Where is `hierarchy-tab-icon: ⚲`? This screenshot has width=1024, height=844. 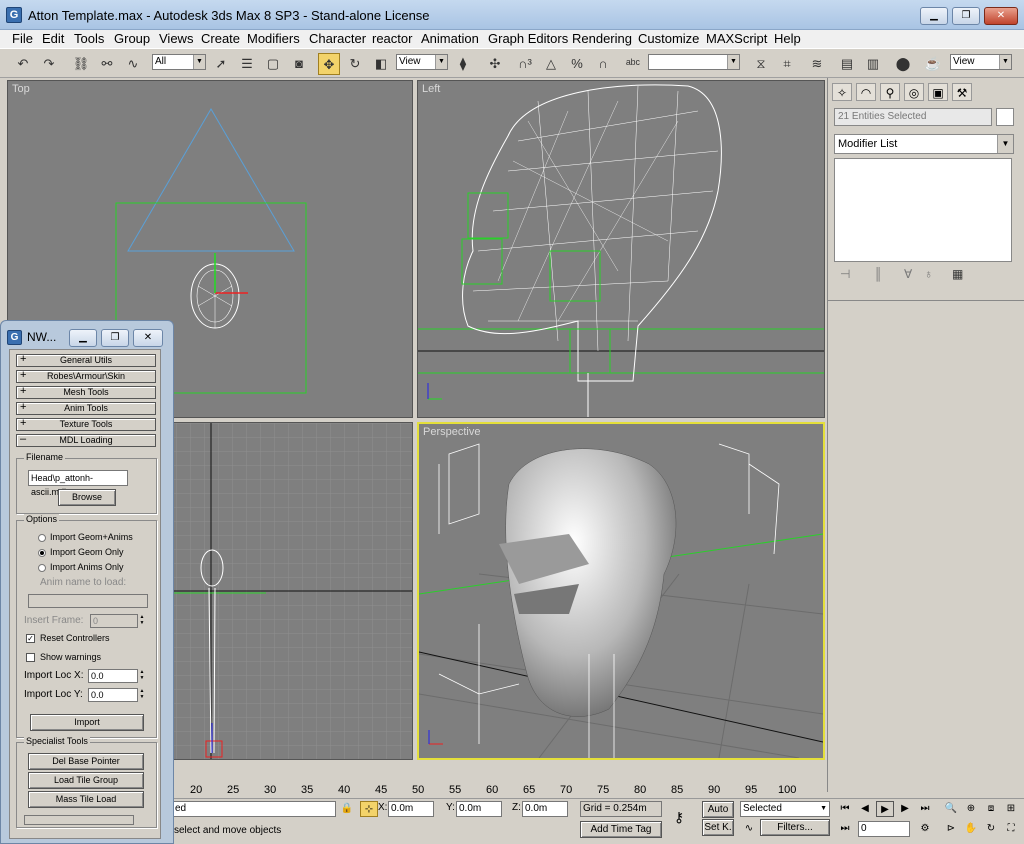
hierarchy-tab-icon: ⚲ is located at coordinates (890, 92).